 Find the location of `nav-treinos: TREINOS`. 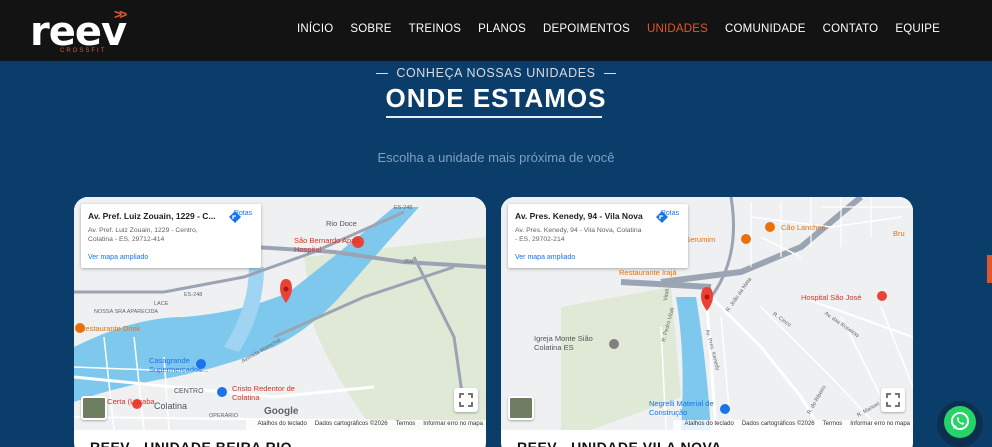

nav-treinos: TREINOS is located at coordinates (435, 29).